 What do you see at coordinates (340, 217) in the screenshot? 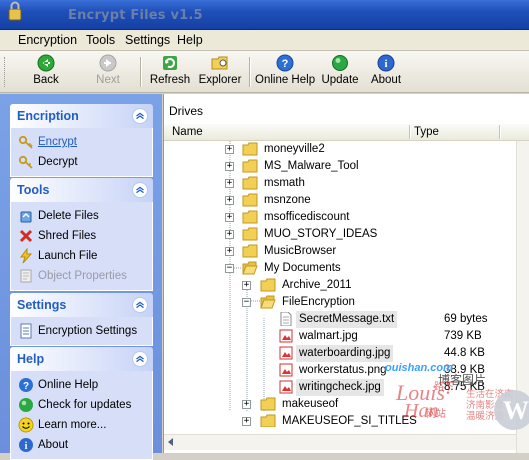
I see `tree-row: + msofficediscount` at bounding box center [340, 217].